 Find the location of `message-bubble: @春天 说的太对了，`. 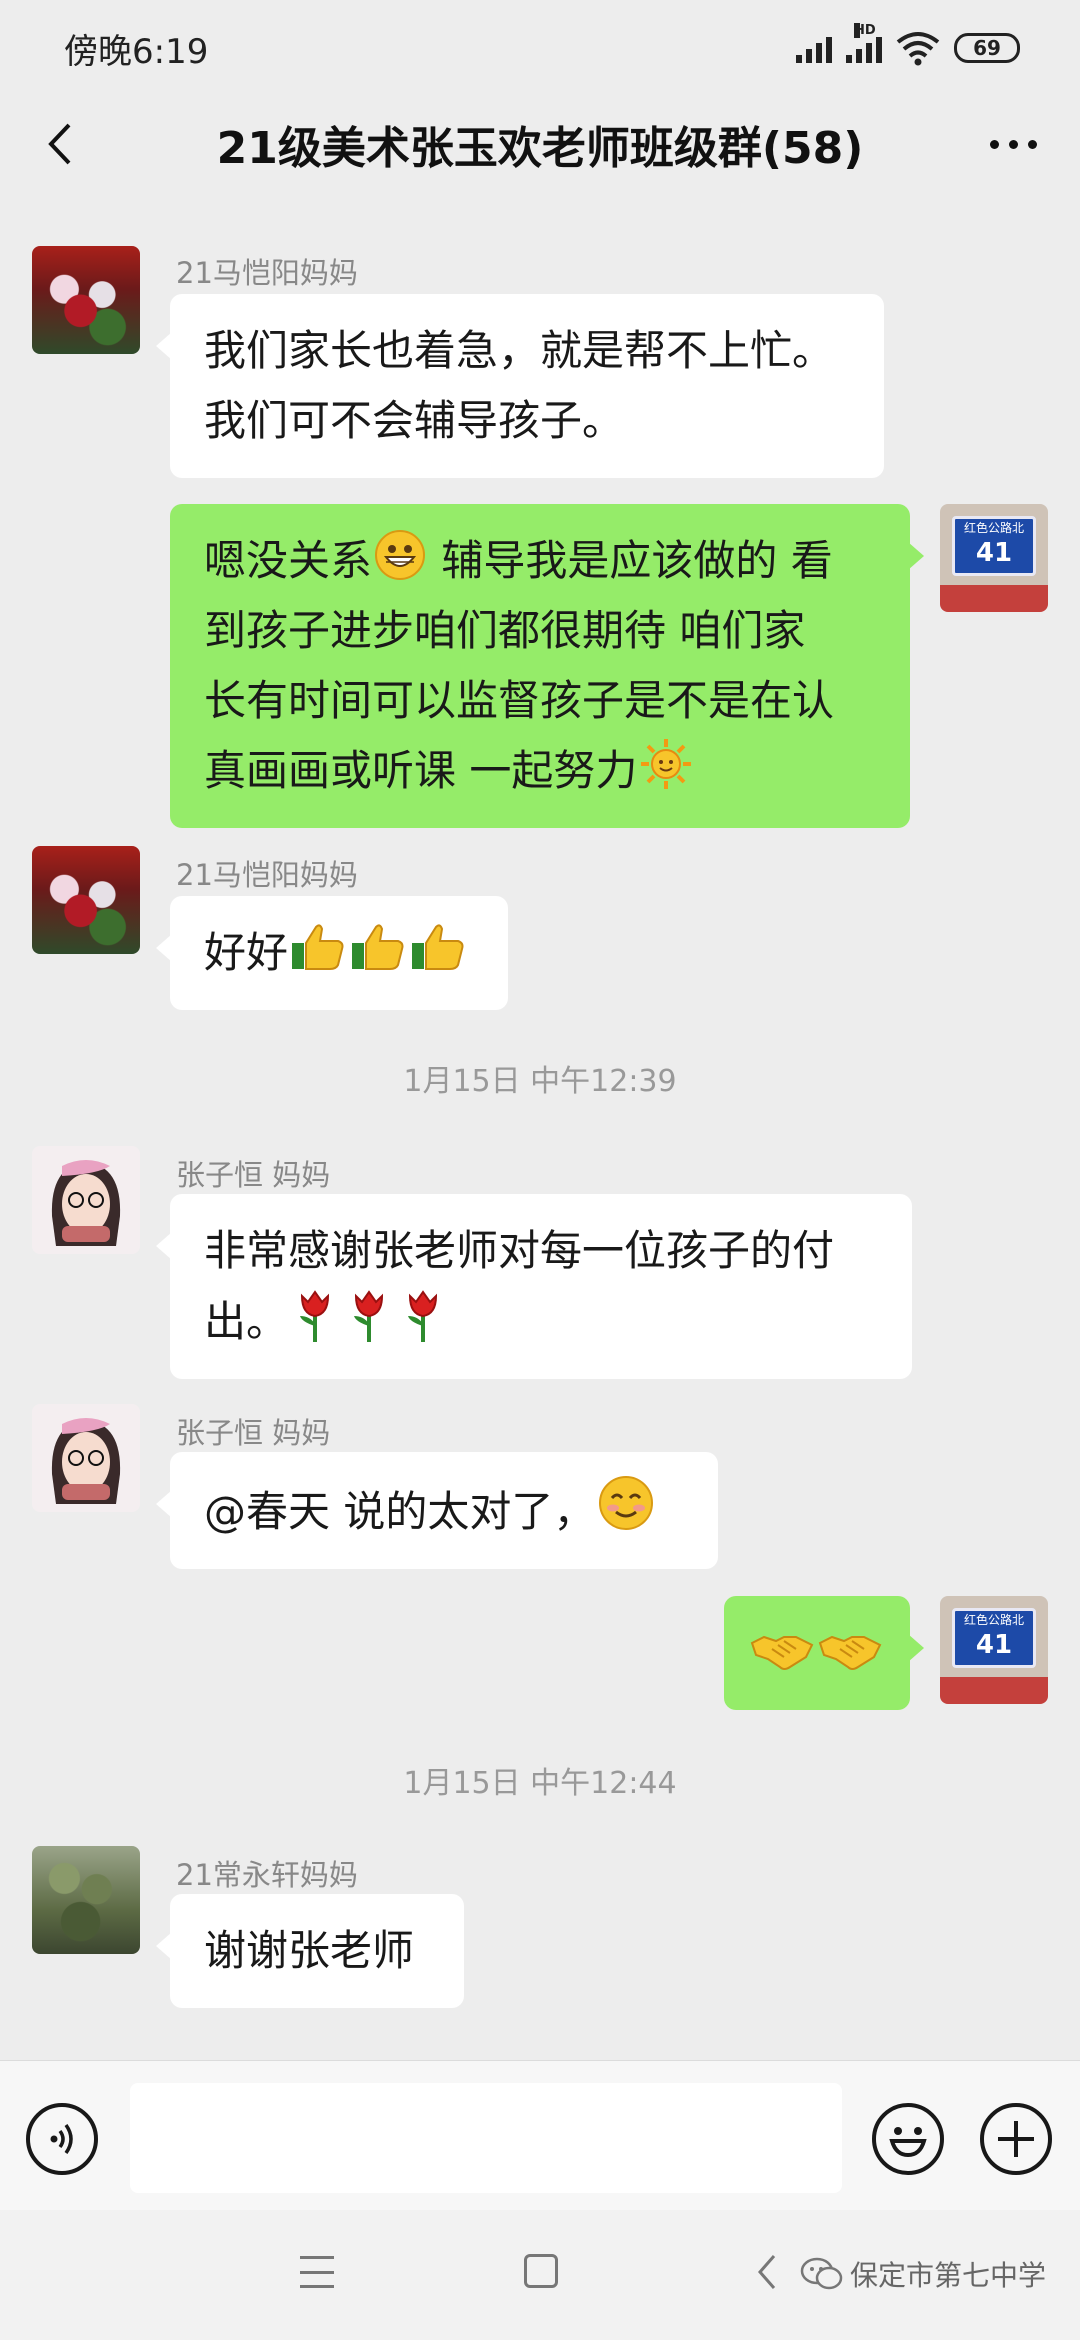

message-bubble: @春天 说的太对了， is located at coordinates (437, 1510).